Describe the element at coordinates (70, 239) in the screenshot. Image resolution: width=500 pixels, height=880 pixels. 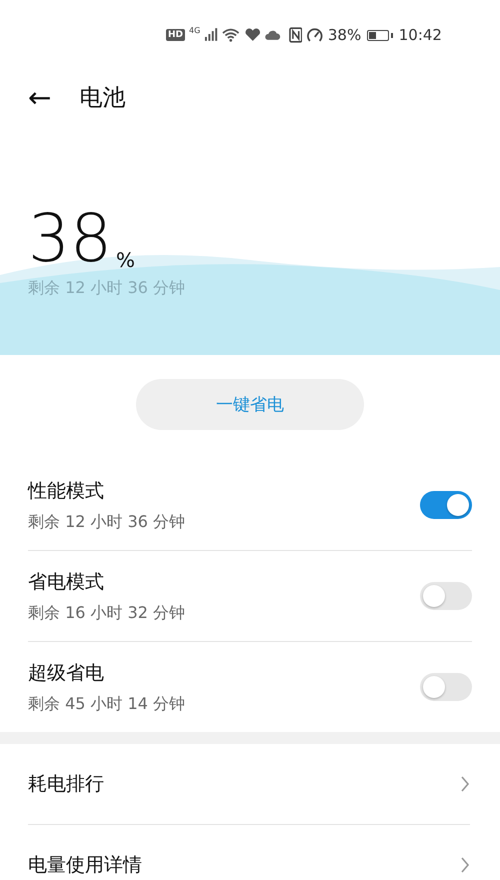
I see `battery-percent: 38` at that location.